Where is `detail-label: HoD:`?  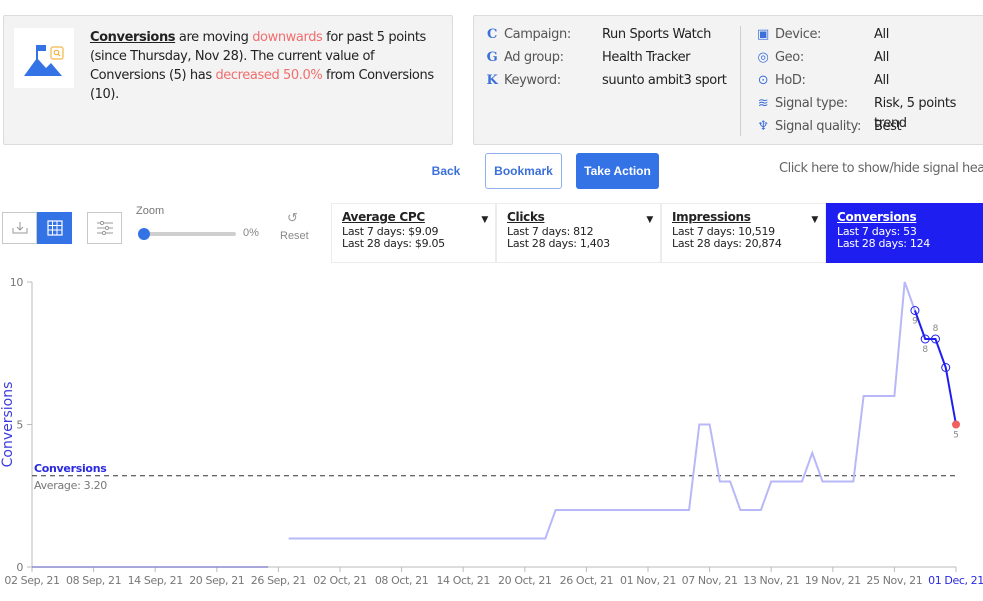
detail-label: HoD: is located at coordinates (790, 80).